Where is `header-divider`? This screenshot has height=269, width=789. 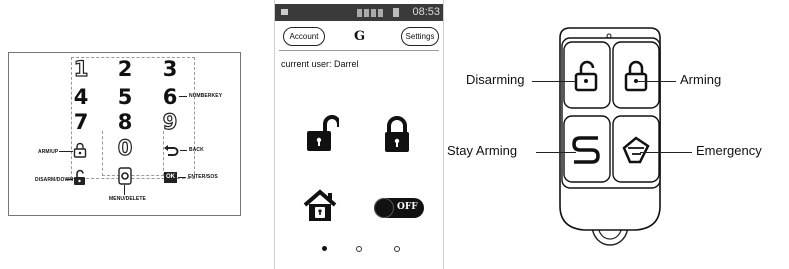 header-divider is located at coordinates (359, 50).